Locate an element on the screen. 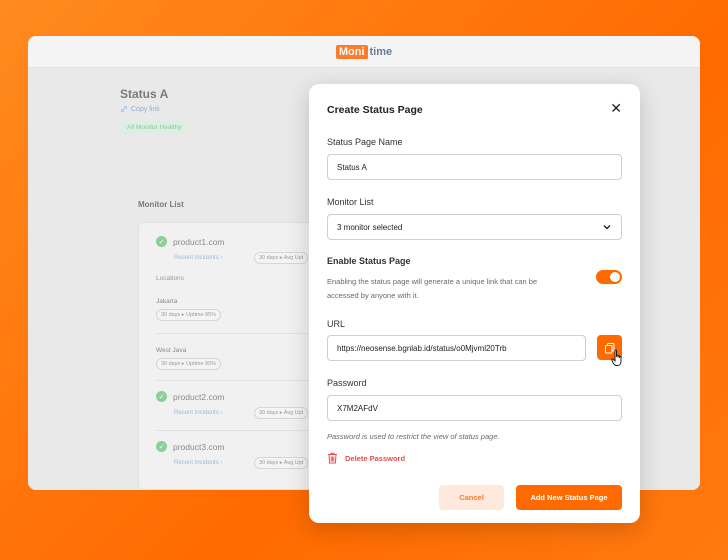  close-icon: ✕ is located at coordinates (616, 108).